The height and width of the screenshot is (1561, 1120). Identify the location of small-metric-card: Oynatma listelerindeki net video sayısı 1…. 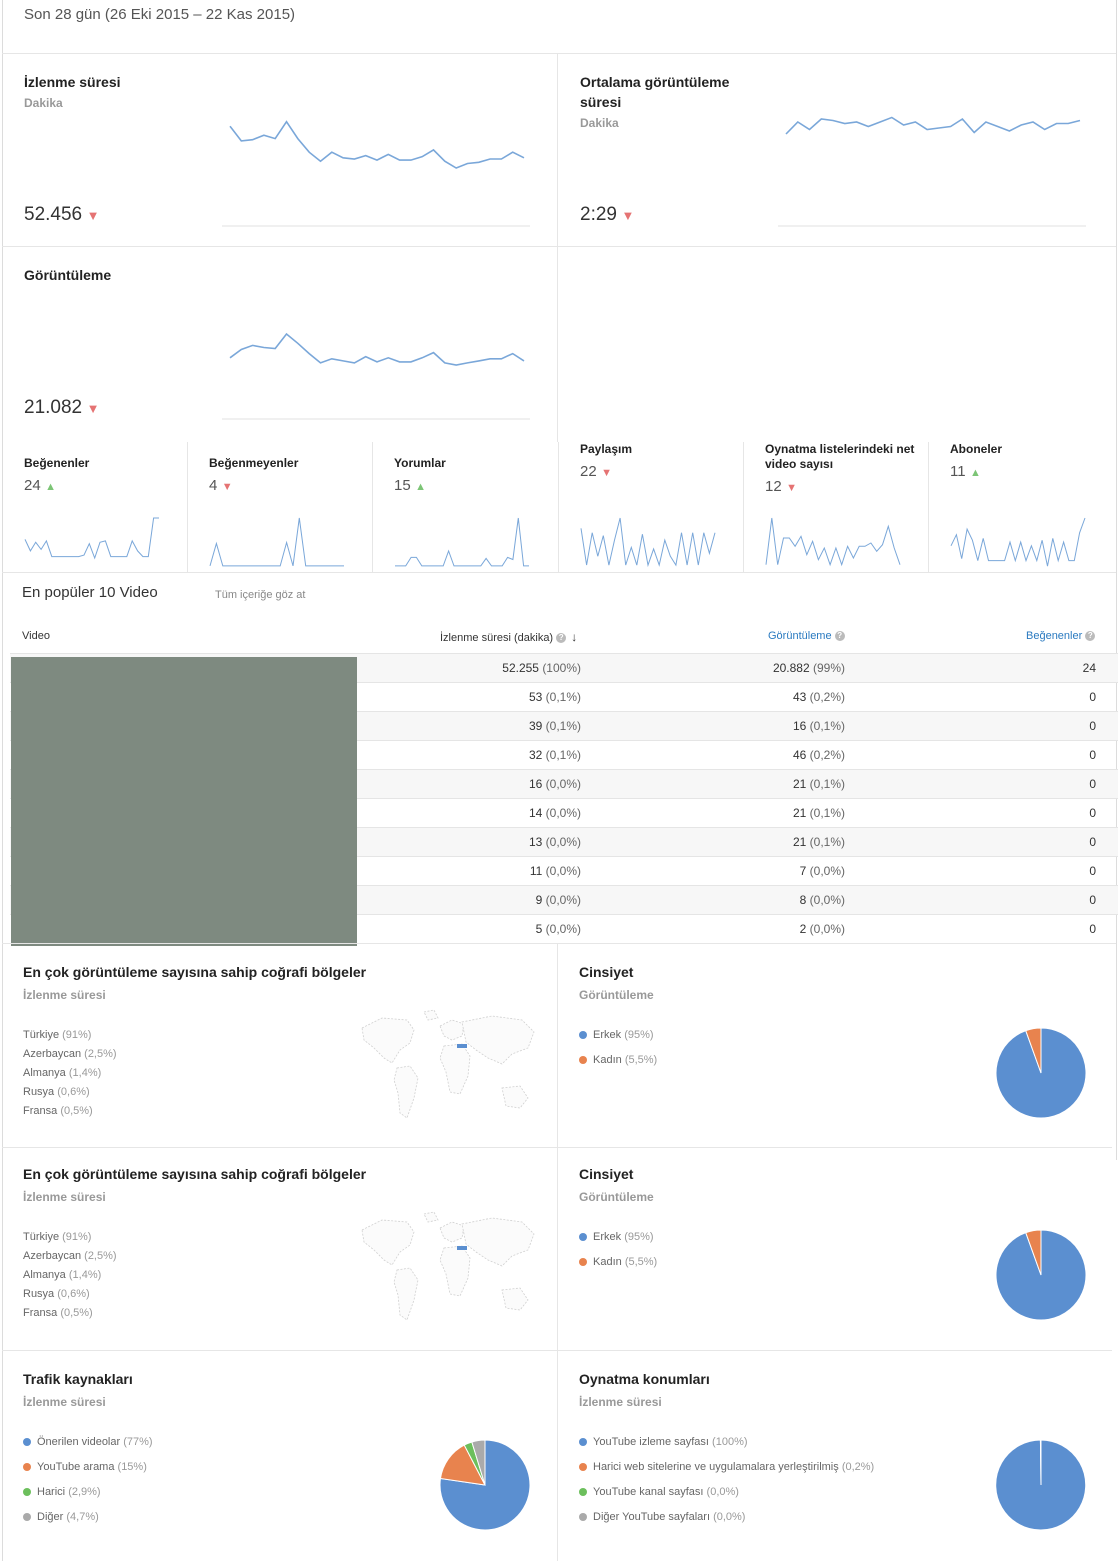
(851, 469).